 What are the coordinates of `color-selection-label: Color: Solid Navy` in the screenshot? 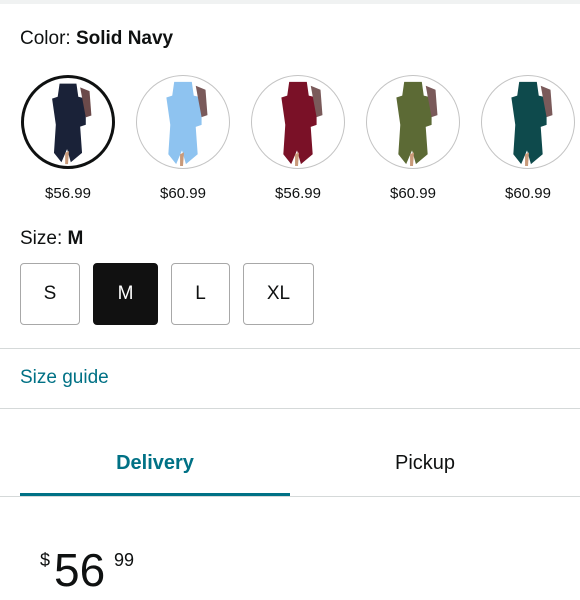 It's located at (96, 39).